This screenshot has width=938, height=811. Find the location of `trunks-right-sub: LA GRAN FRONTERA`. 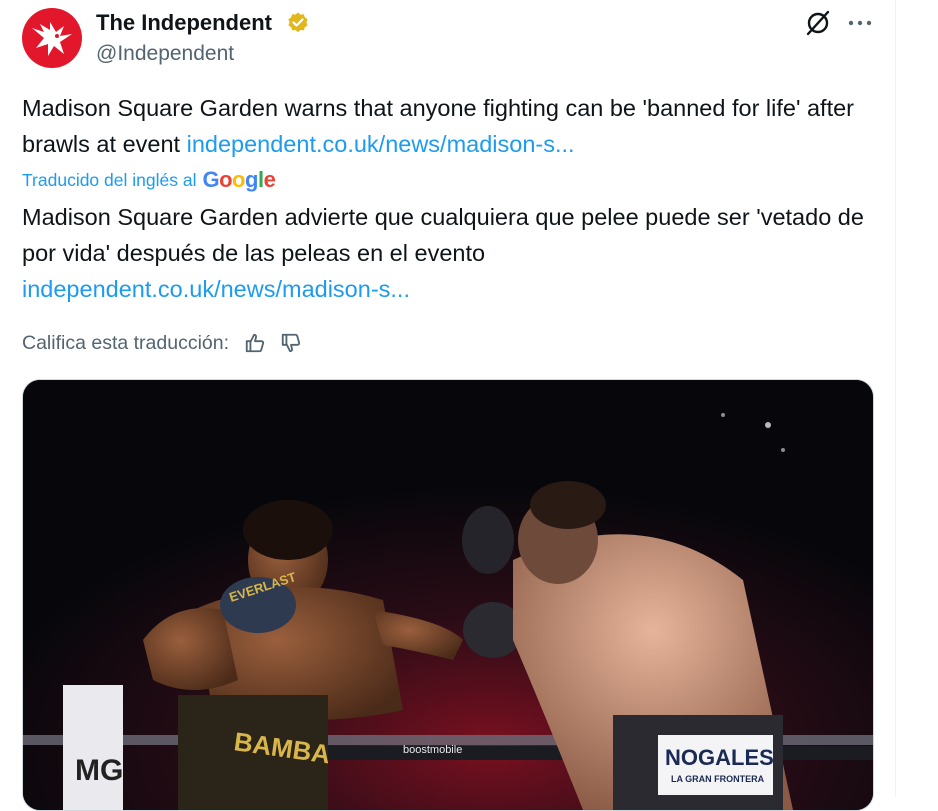

trunks-right-sub: LA GRAN FRONTERA is located at coordinates (718, 779).